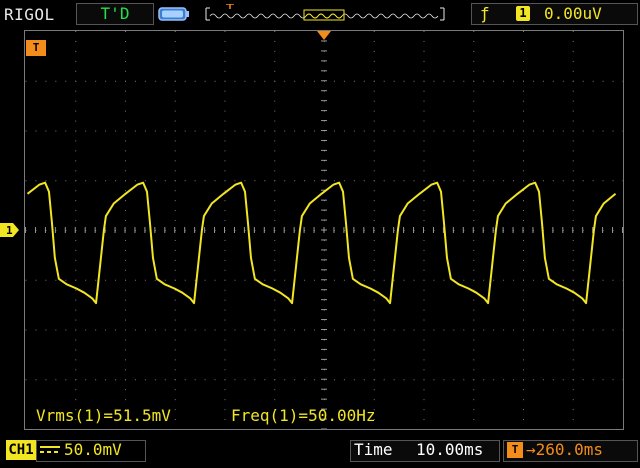 This screenshot has height=468, width=640. Describe the element at coordinates (565, 449) in the screenshot. I see `trigger-position-value: →260.0ms` at that location.